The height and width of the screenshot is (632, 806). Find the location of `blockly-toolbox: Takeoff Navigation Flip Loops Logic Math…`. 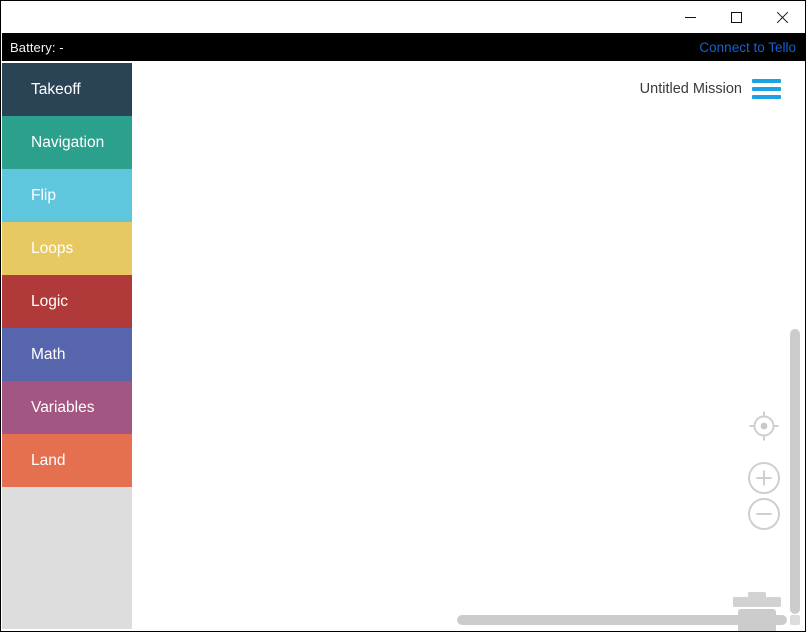

blockly-toolbox: Takeoff Navigation Flip Loops Logic Math… is located at coordinates (67, 346).